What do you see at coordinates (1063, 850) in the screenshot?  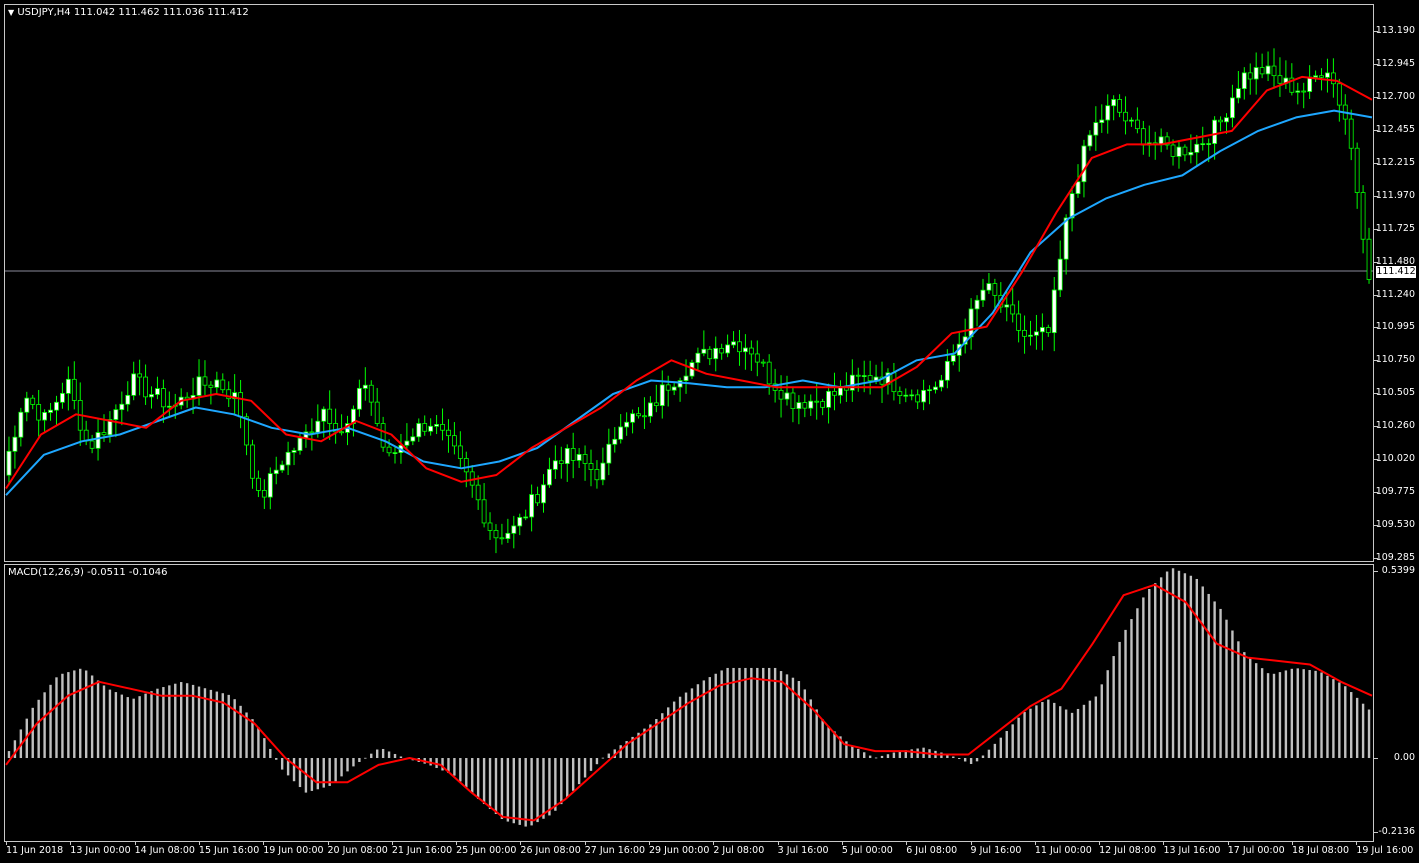 I see `time-tick-label: 11 Jul 00:00` at bounding box center [1063, 850].